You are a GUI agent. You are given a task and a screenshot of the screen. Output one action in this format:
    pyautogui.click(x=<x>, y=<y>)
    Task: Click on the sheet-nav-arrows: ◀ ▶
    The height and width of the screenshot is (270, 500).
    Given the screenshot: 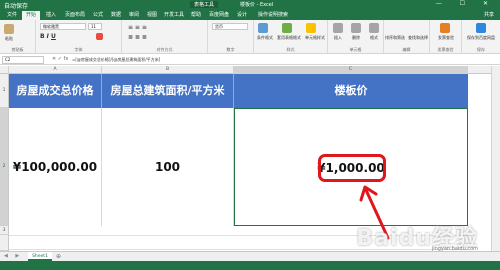 What is the action you would take?
    pyautogui.click(x=13, y=256)
    